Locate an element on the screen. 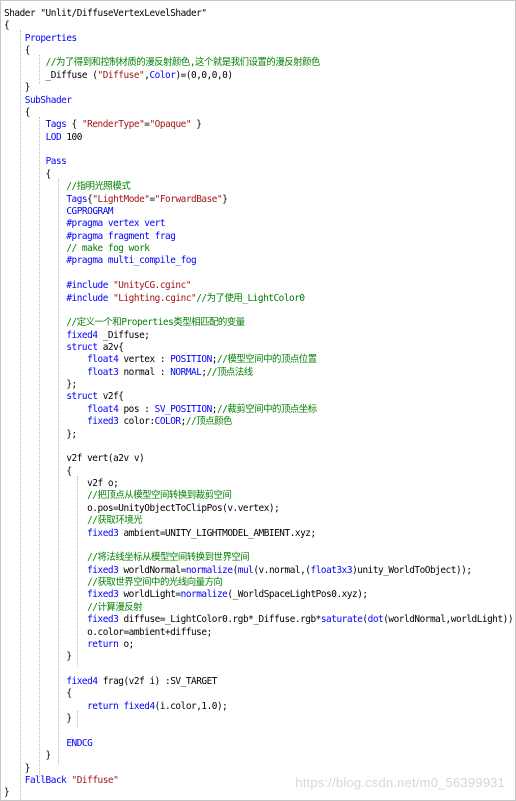 The width and height of the screenshot is (516, 801). code-token: "ForwardBase" is located at coordinates (188, 199).